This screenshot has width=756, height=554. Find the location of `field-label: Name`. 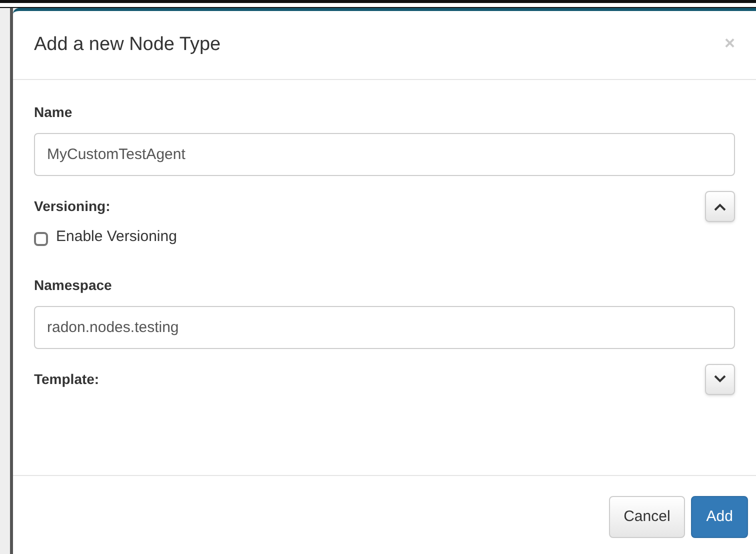

field-label: Name is located at coordinates (54, 112).